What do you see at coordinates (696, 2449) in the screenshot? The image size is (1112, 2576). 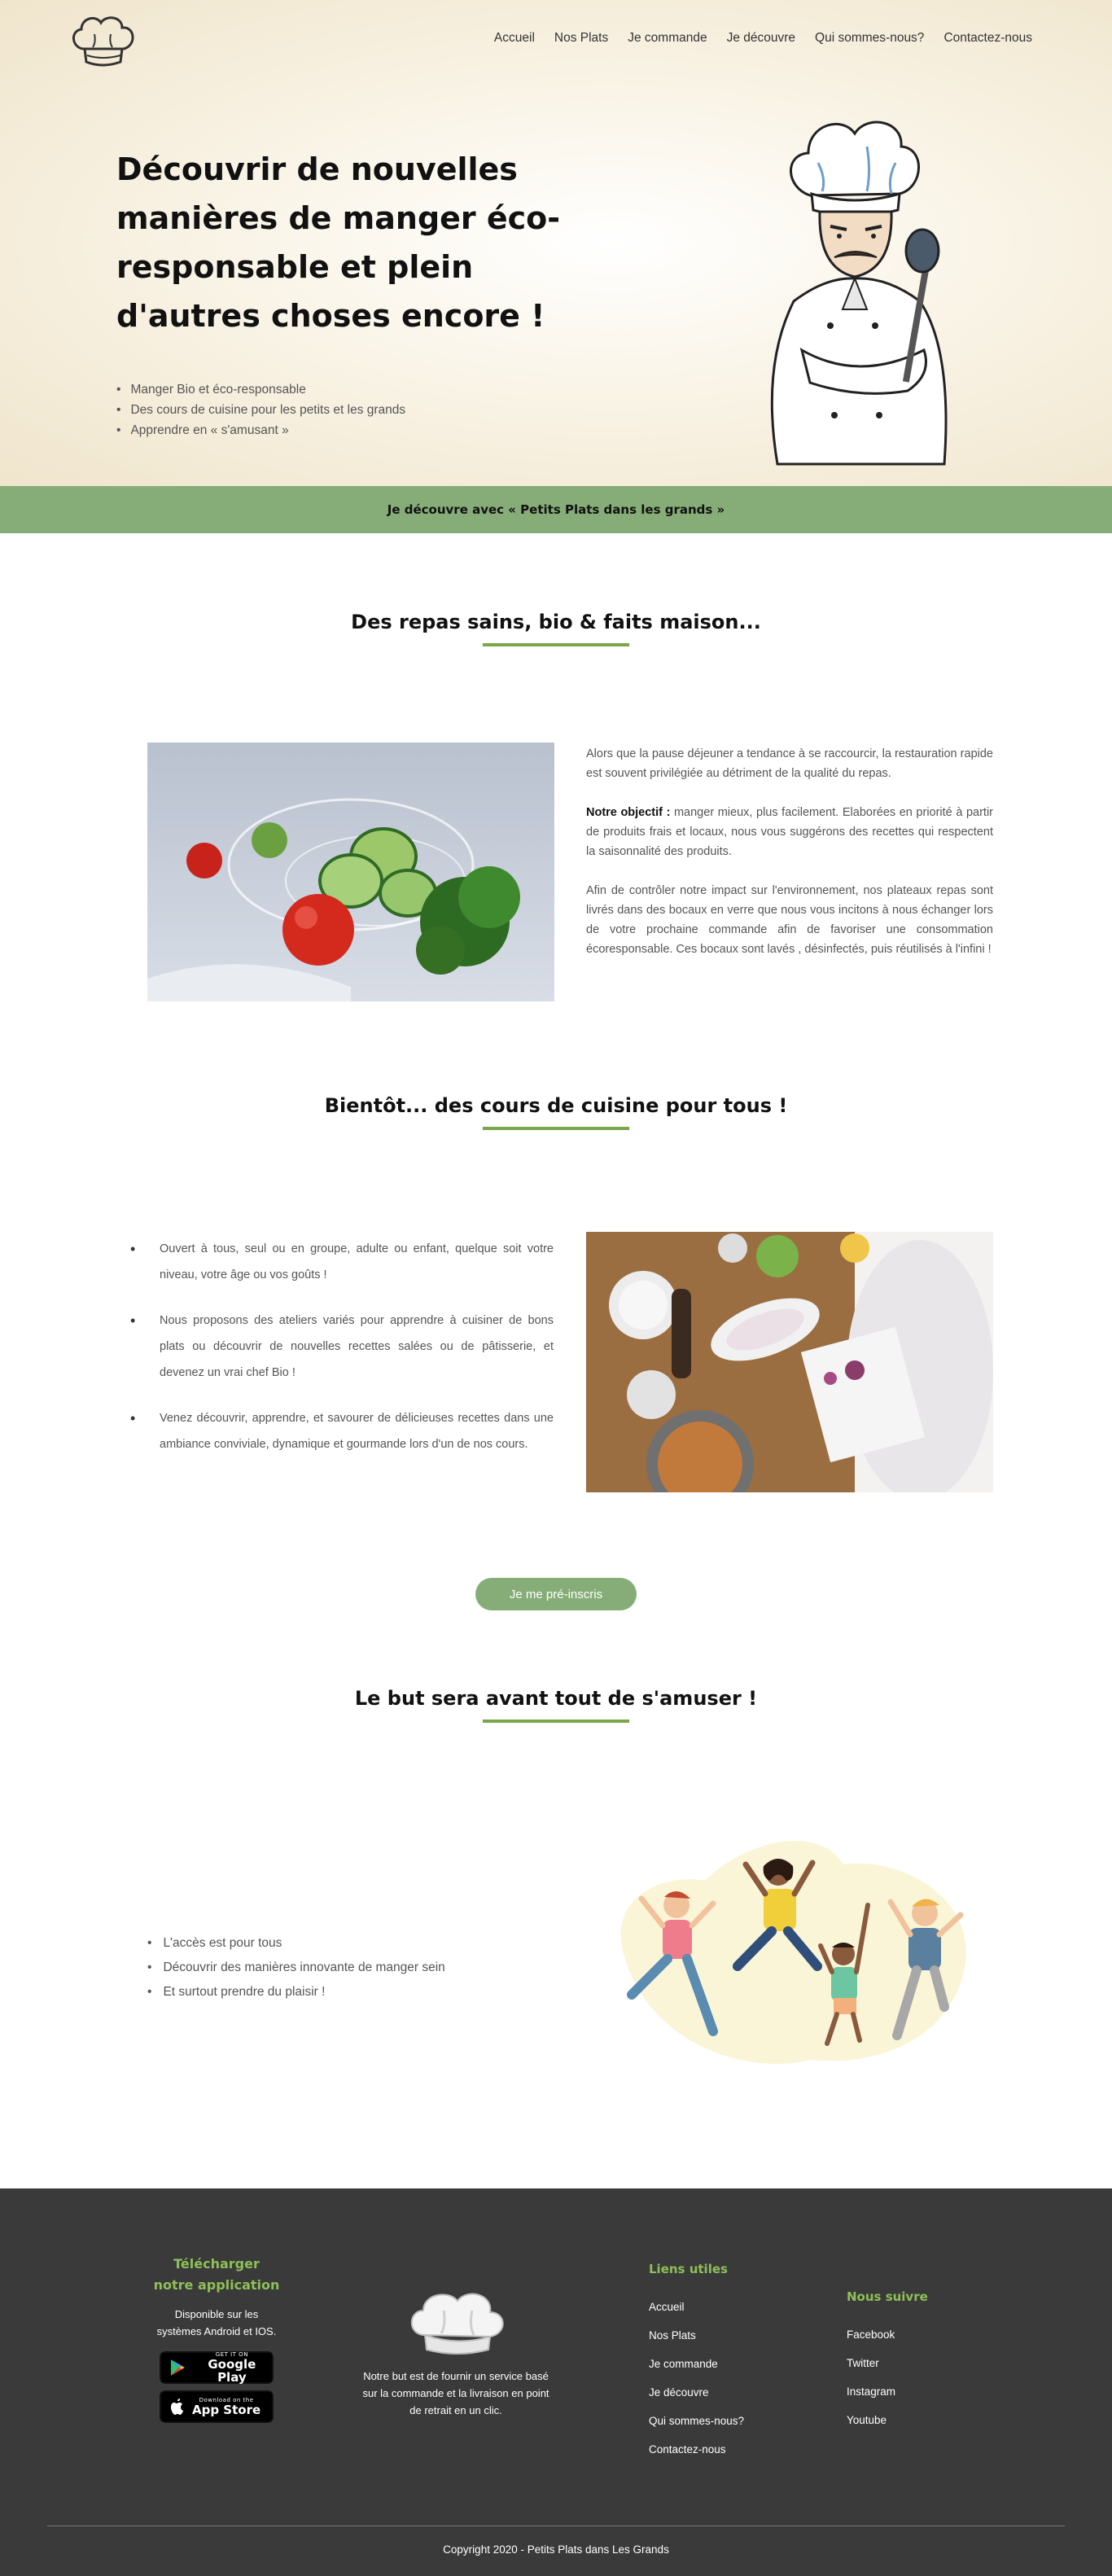 I see `footer-link-contactez-nous: Contactez-nous` at bounding box center [696, 2449].